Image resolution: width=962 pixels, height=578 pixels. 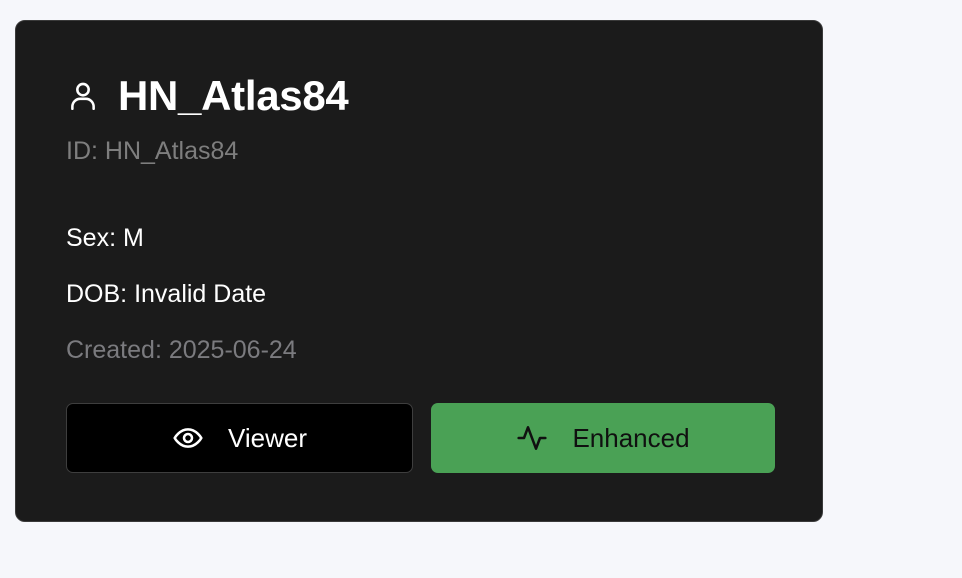 I want to click on viewer-button-label: Viewer, so click(x=267, y=437).